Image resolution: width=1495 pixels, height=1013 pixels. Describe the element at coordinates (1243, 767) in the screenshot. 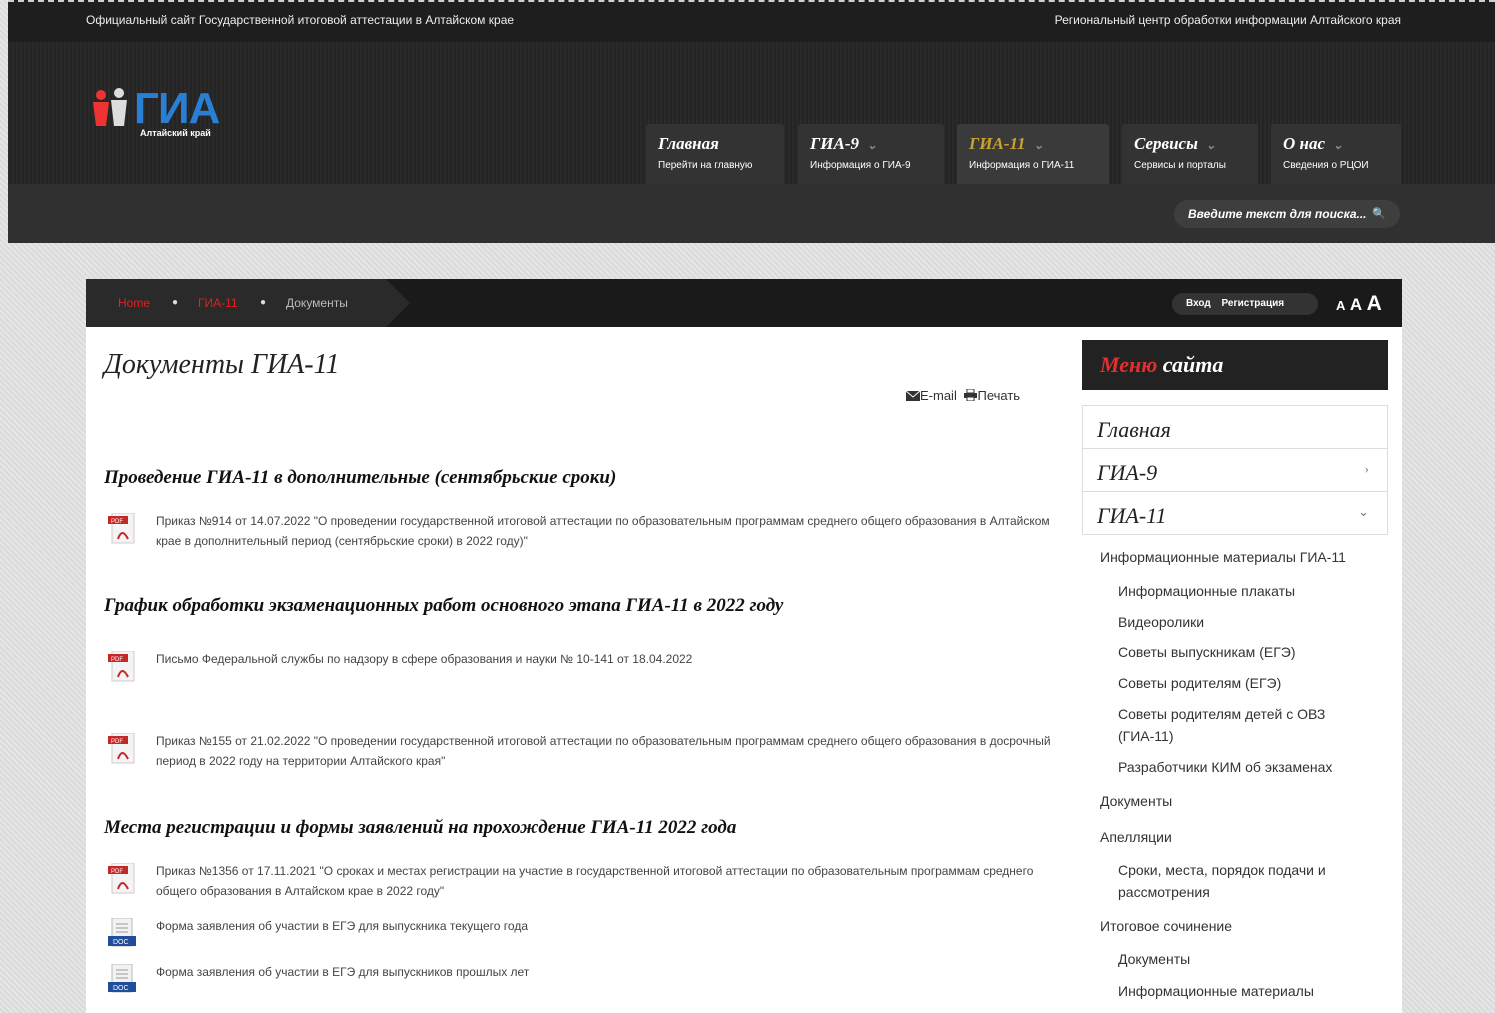

I see `sidebar-subitem: Разработчики КИМ об экзаменах` at that location.